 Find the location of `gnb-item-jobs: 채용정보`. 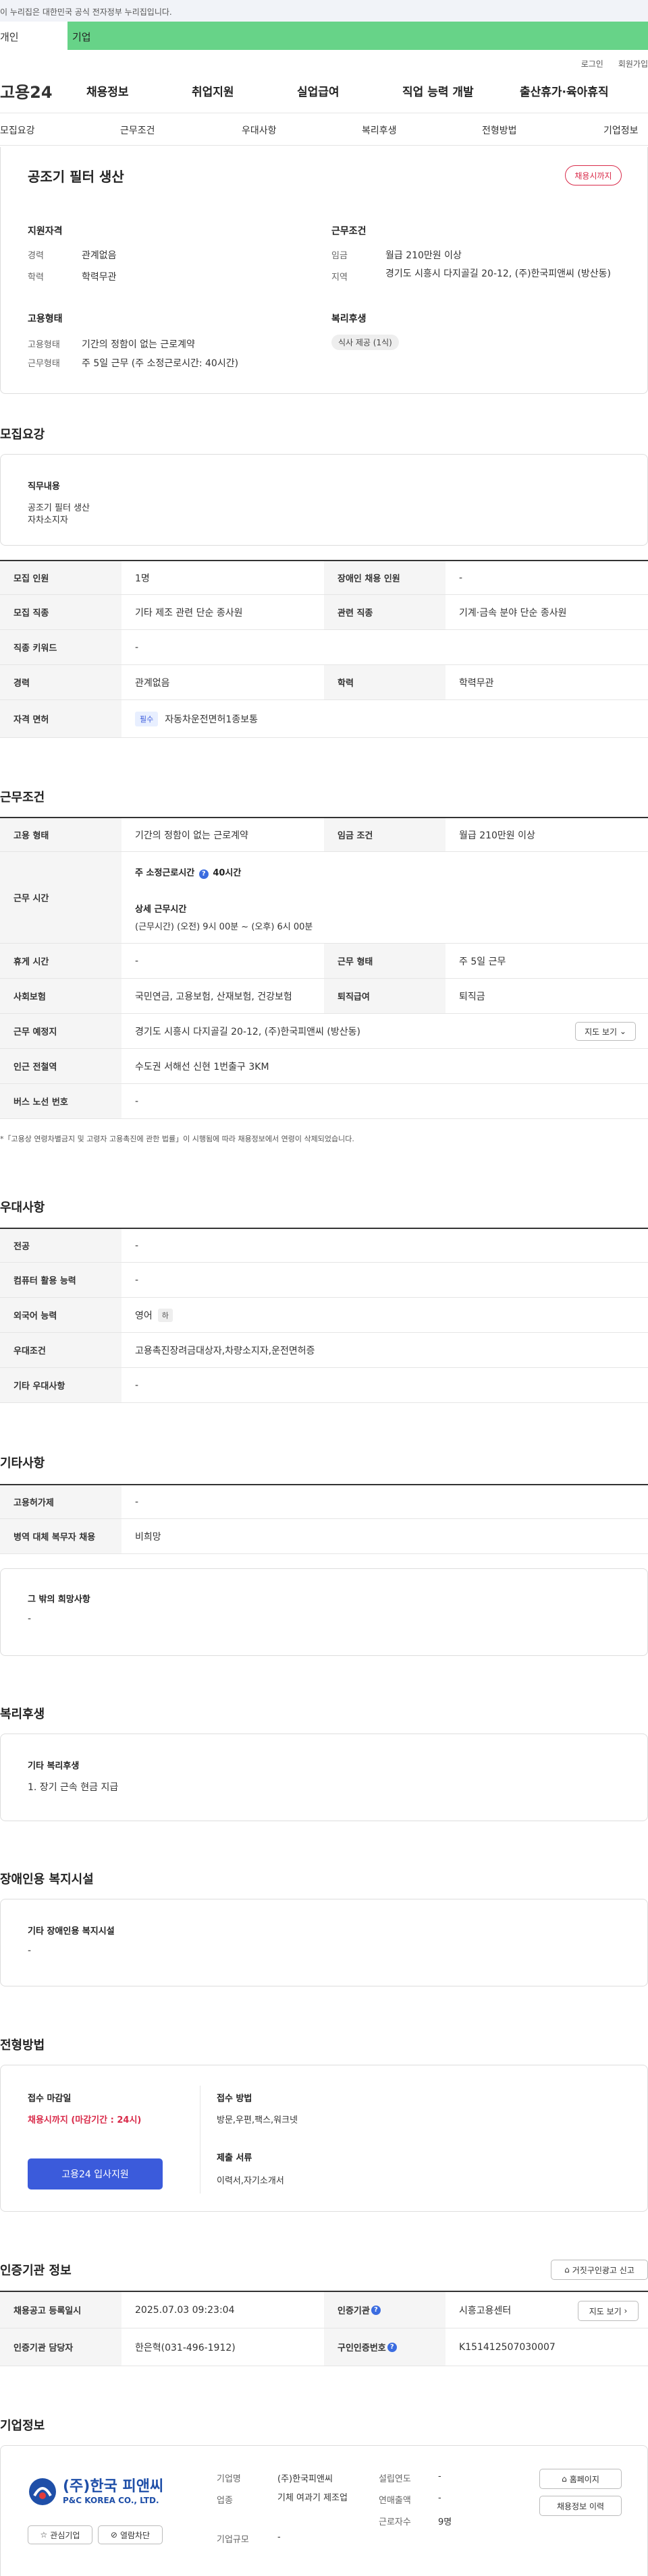

gnb-item-jobs: 채용정보 is located at coordinates (107, 90).